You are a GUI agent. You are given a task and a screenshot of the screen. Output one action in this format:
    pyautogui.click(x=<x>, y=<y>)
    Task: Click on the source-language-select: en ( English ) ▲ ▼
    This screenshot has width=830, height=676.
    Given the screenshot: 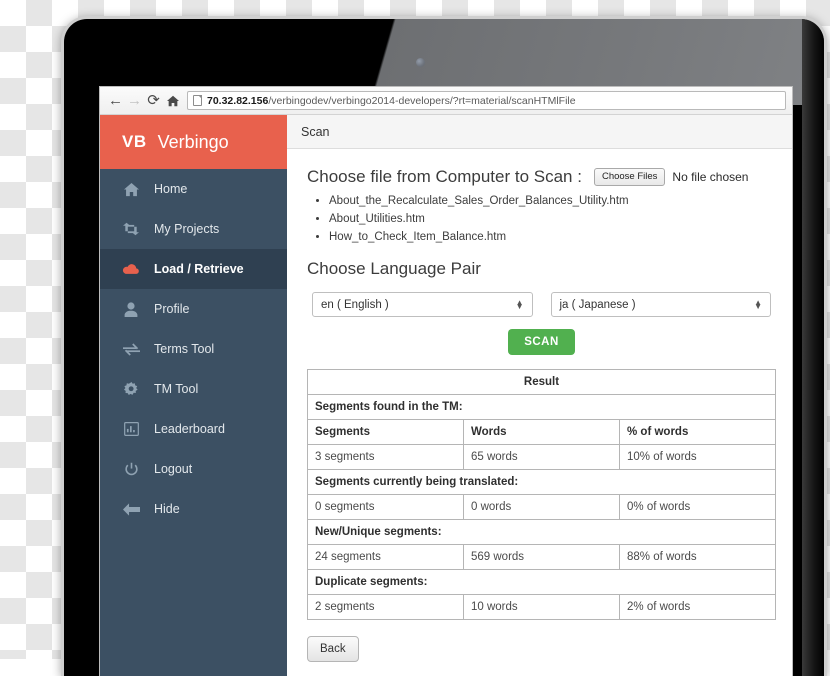 What is the action you would take?
    pyautogui.click(x=422, y=305)
    